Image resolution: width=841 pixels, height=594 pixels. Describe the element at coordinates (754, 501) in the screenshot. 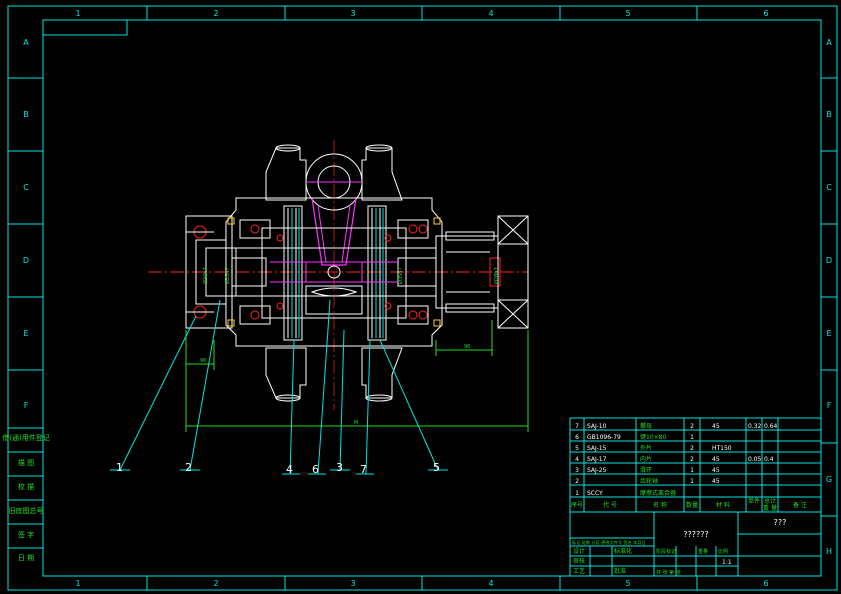

I see `bom-header: 单件` at that location.